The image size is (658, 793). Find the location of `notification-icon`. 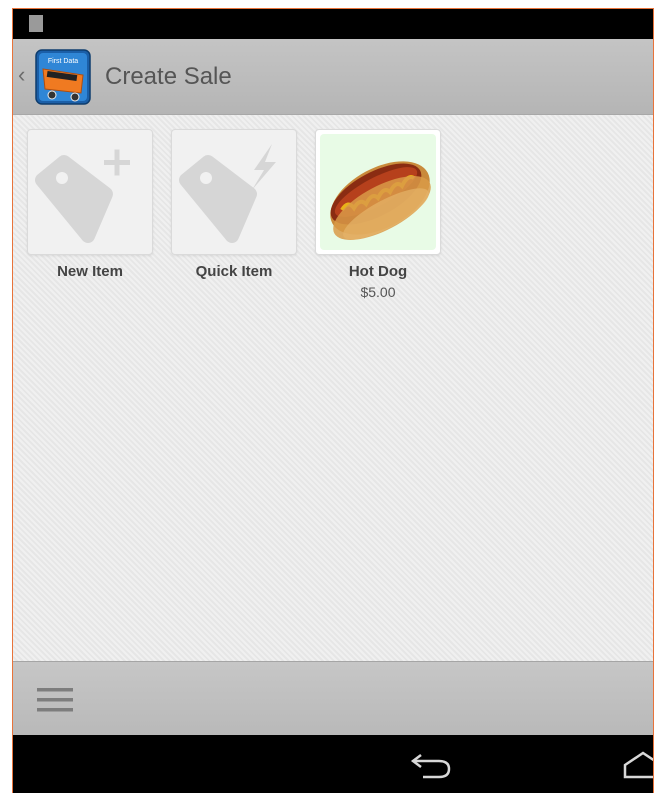

notification-icon is located at coordinates (36, 23).